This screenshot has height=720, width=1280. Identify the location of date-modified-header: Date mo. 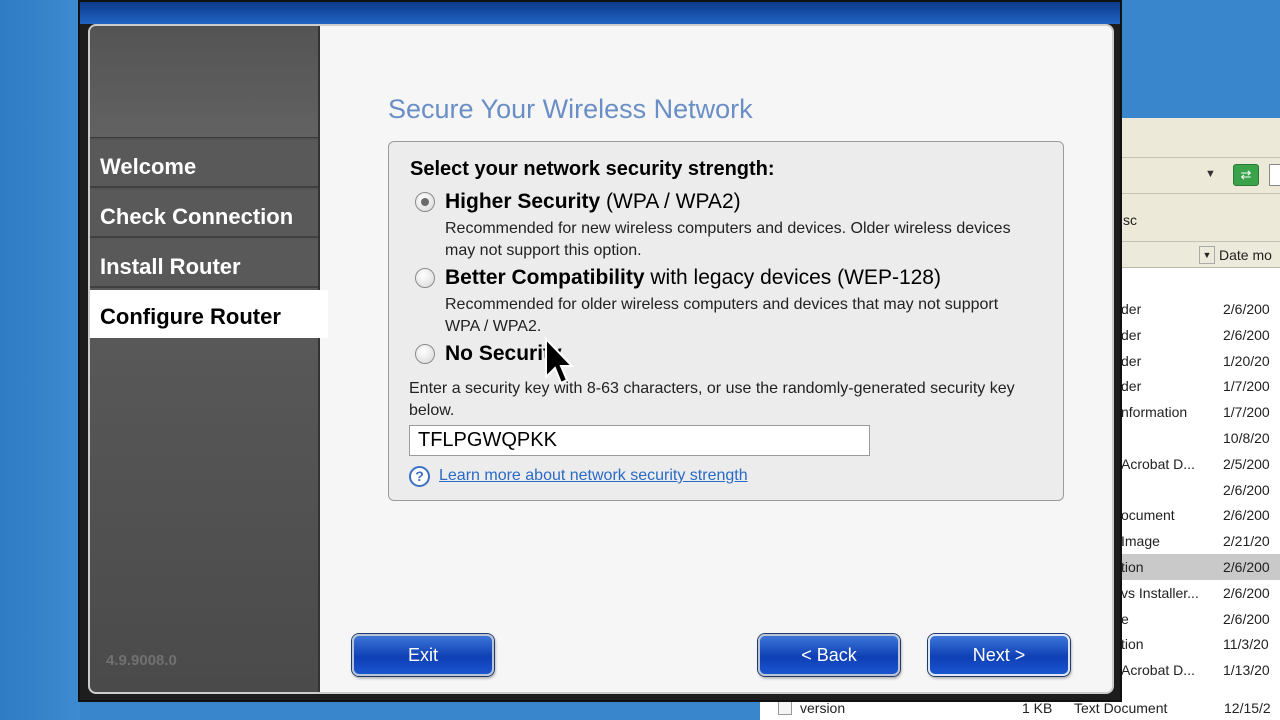
(1245, 255).